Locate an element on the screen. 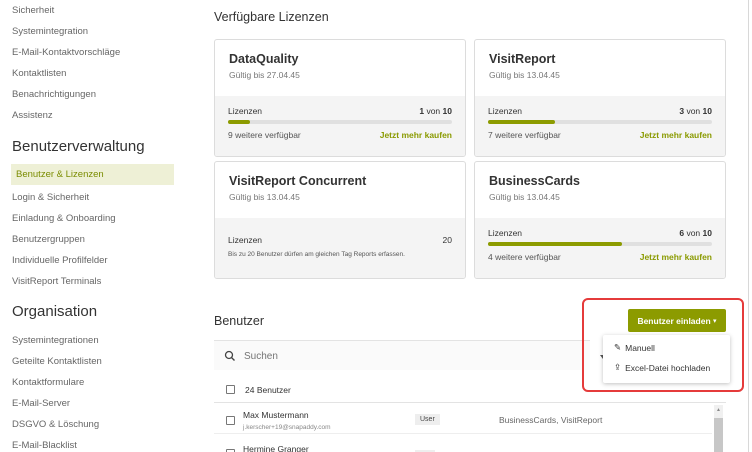  user-name: Hermine Granger is located at coordinates (276, 448).